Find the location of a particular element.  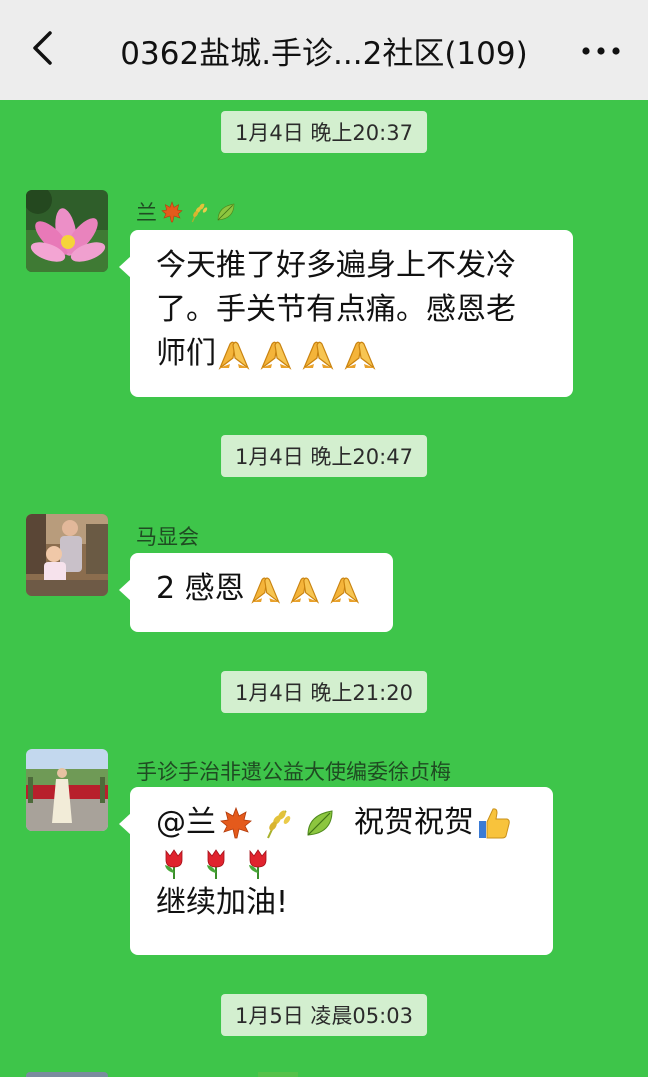

garden-photo-avatar is located at coordinates (67, 790).